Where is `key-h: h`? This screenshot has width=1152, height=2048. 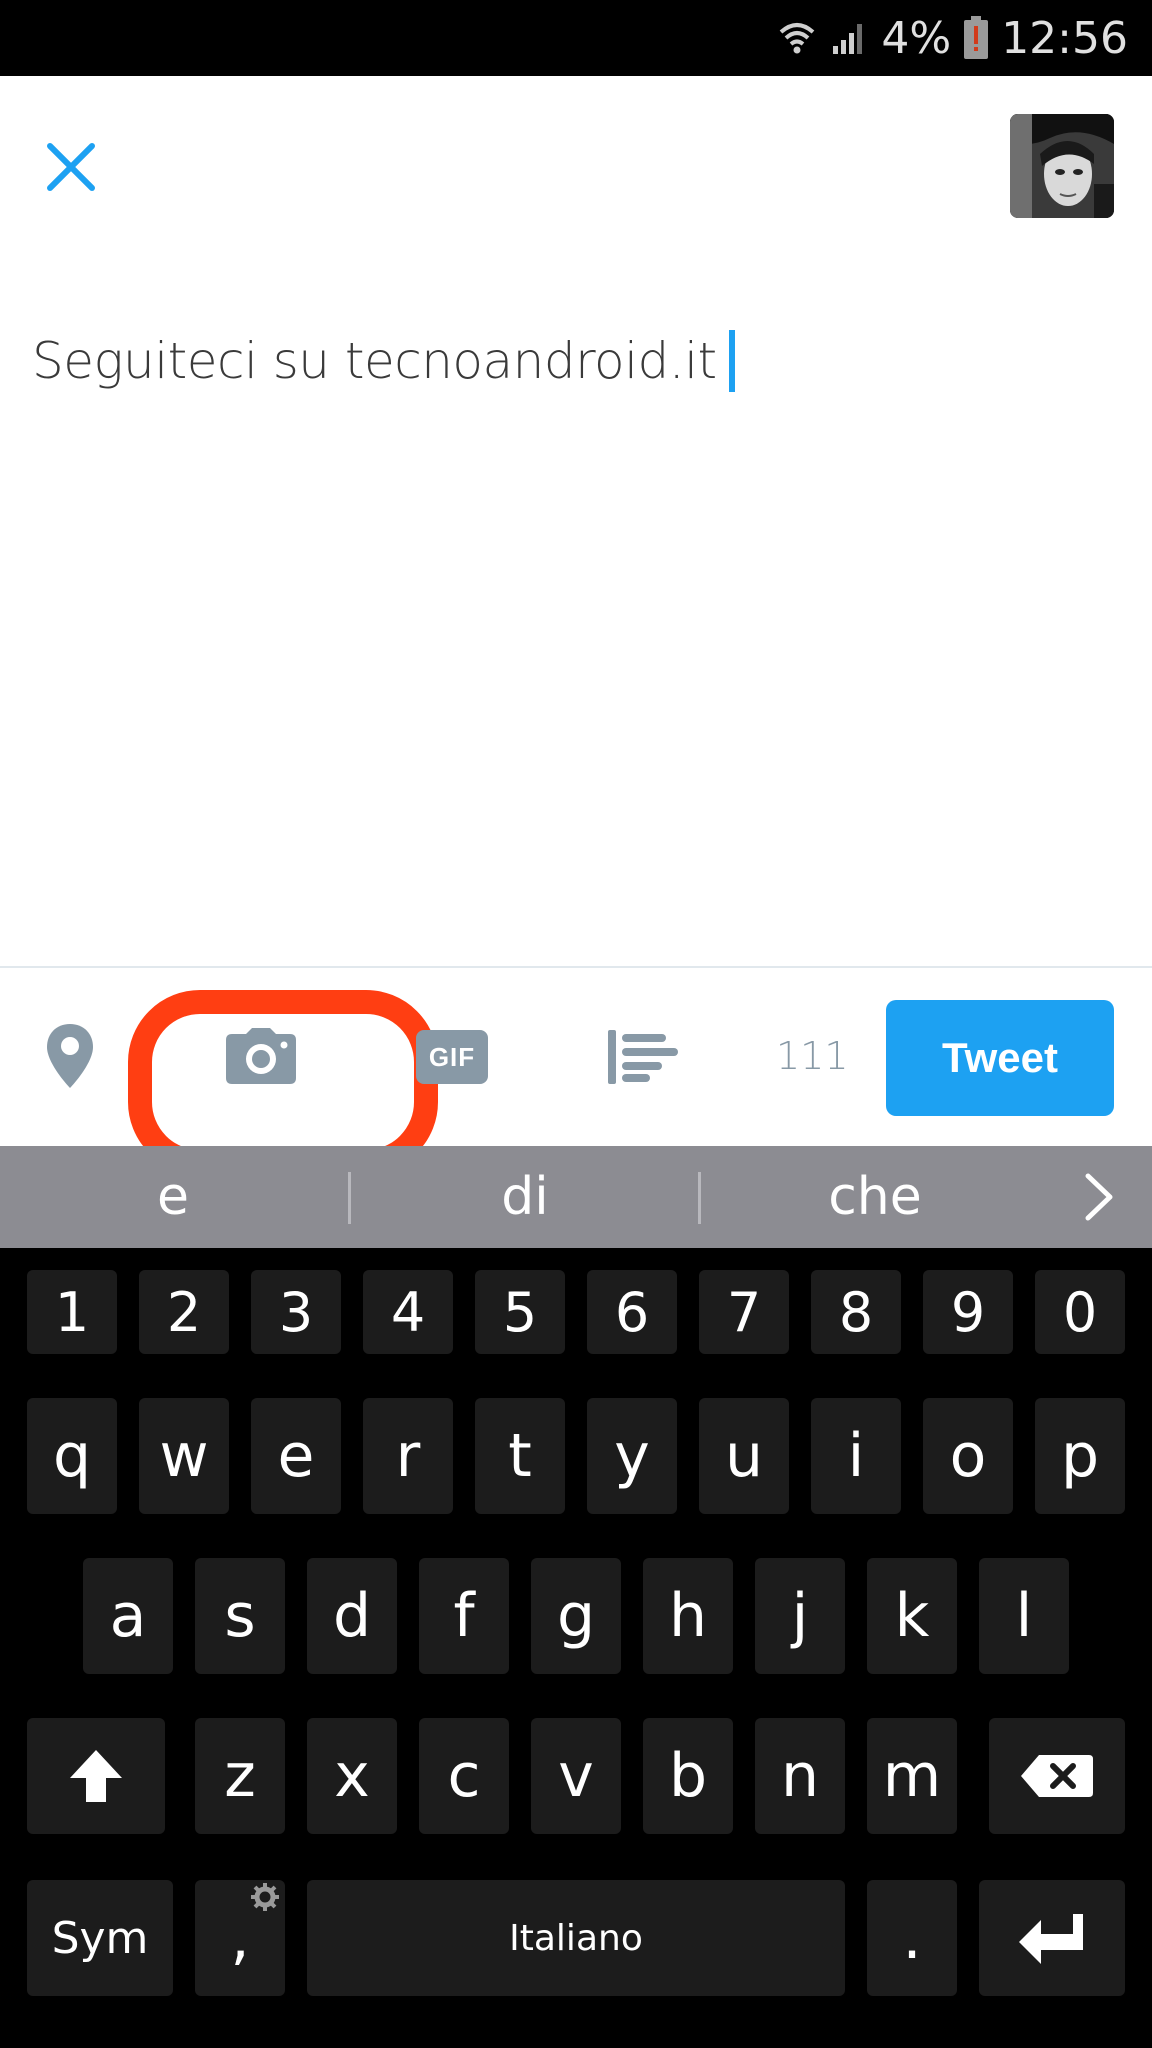 key-h: h is located at coordinates (688, 1616).